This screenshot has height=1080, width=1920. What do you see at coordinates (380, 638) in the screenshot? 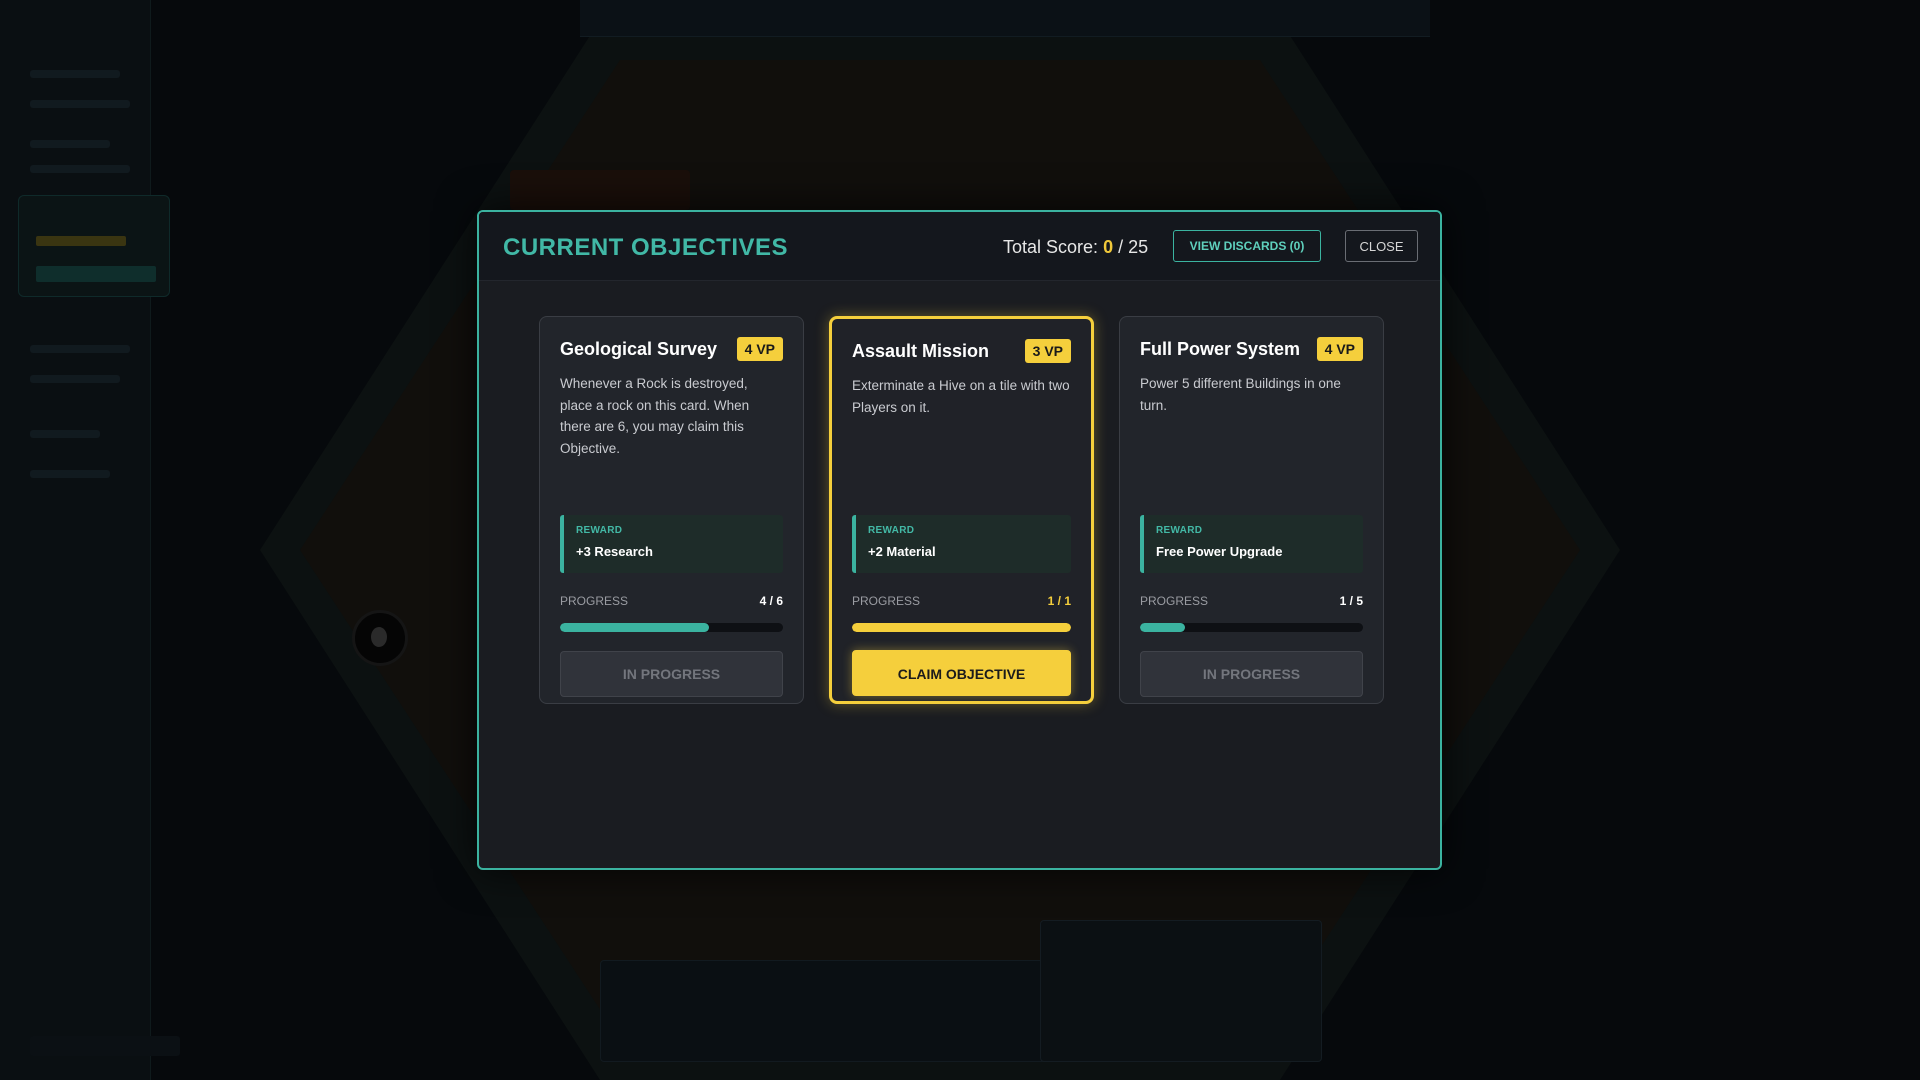
I see `player-token` at bounding box center [380, 638].